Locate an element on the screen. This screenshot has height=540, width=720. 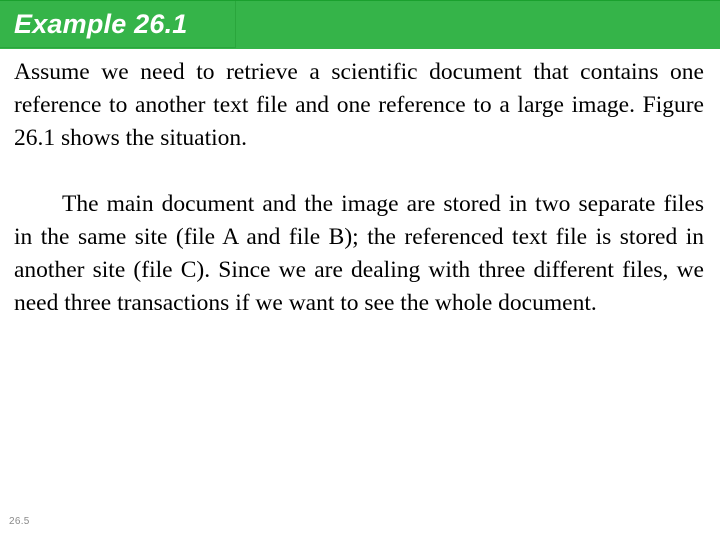
page-number: 26.5 is located at coordinates (19, 521).